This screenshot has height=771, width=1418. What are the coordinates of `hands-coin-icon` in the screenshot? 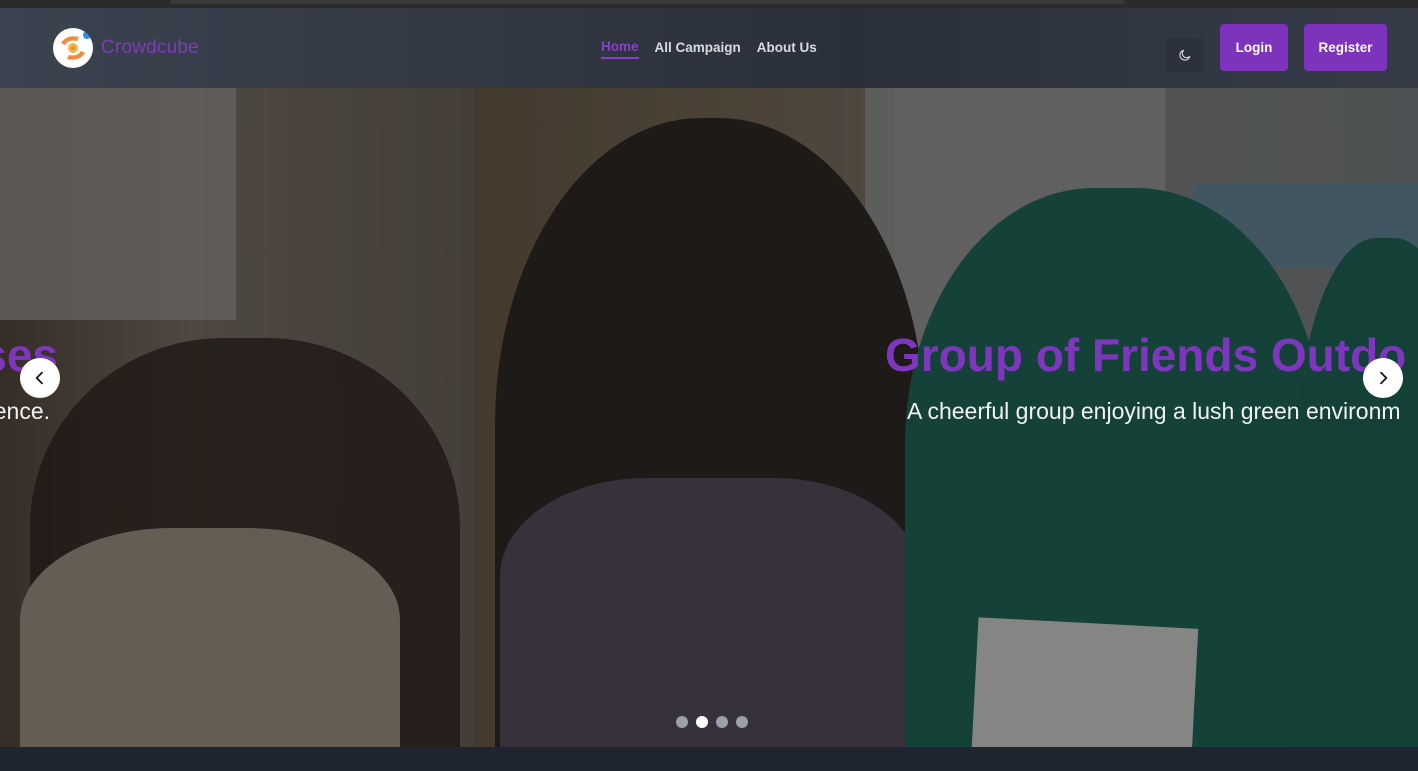 It's located at (73, 48).